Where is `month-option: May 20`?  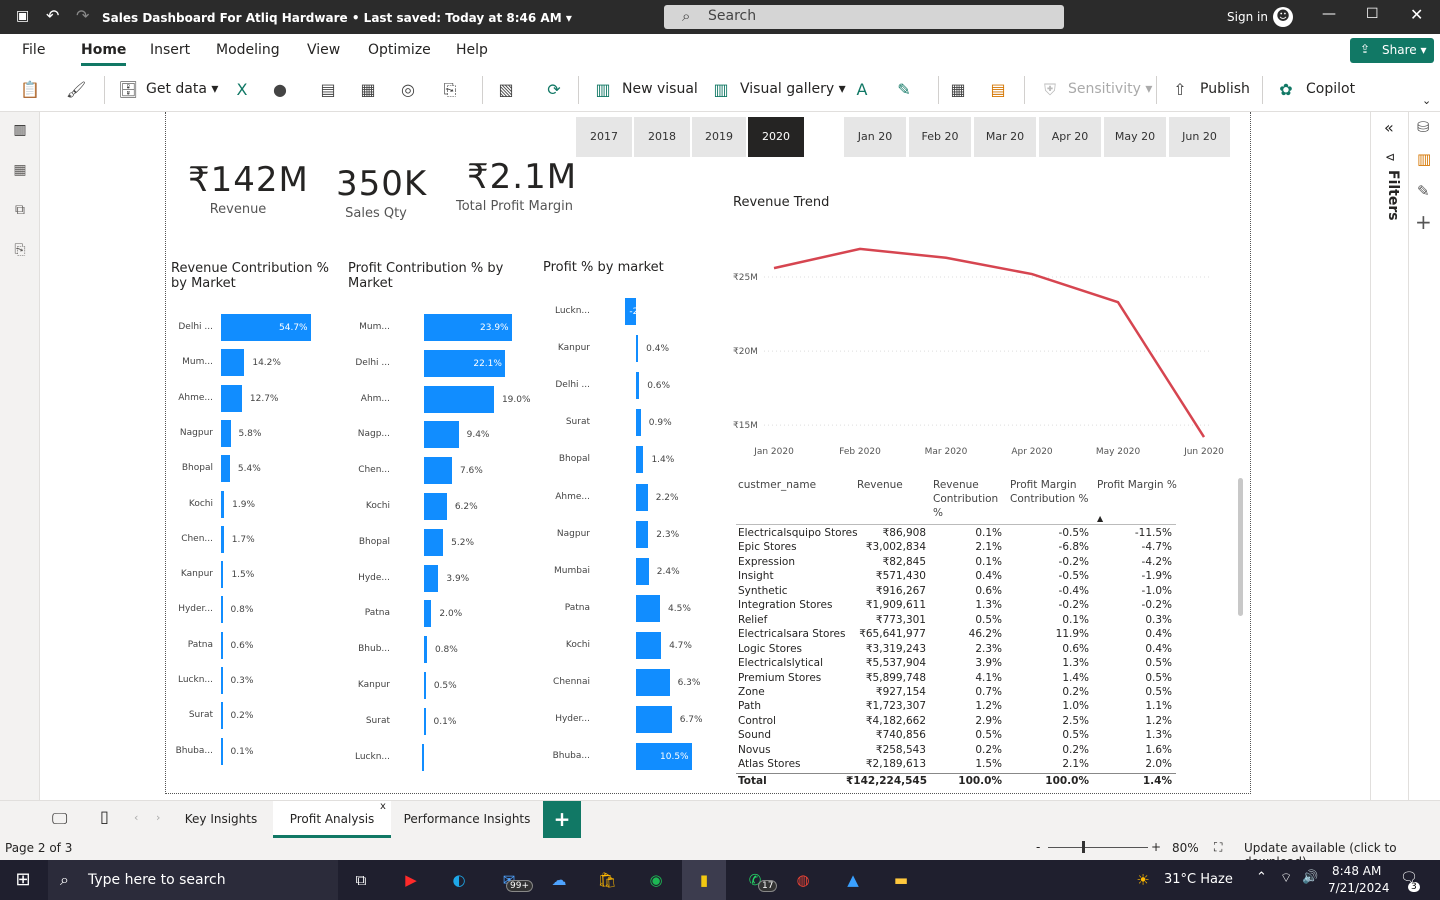
month-option: May 20 is located at coordinates (1135, 137).